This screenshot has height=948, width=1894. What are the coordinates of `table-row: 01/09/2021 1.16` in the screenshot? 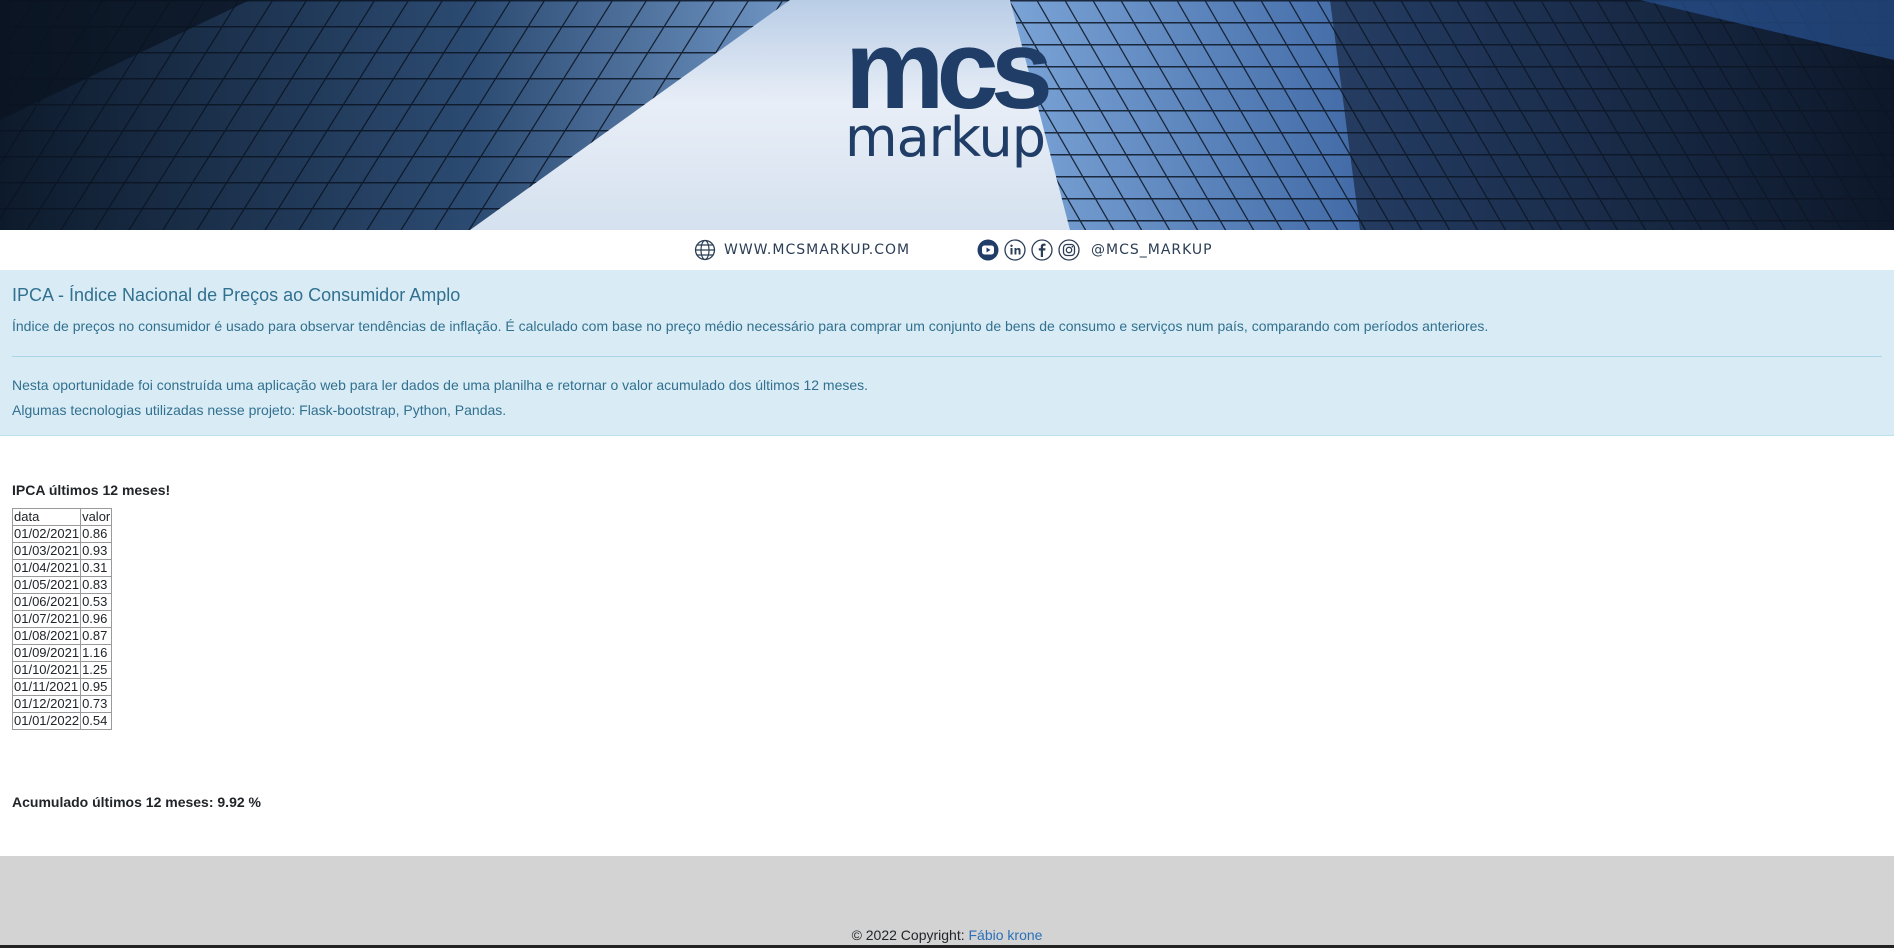 It's located at (62, 653).